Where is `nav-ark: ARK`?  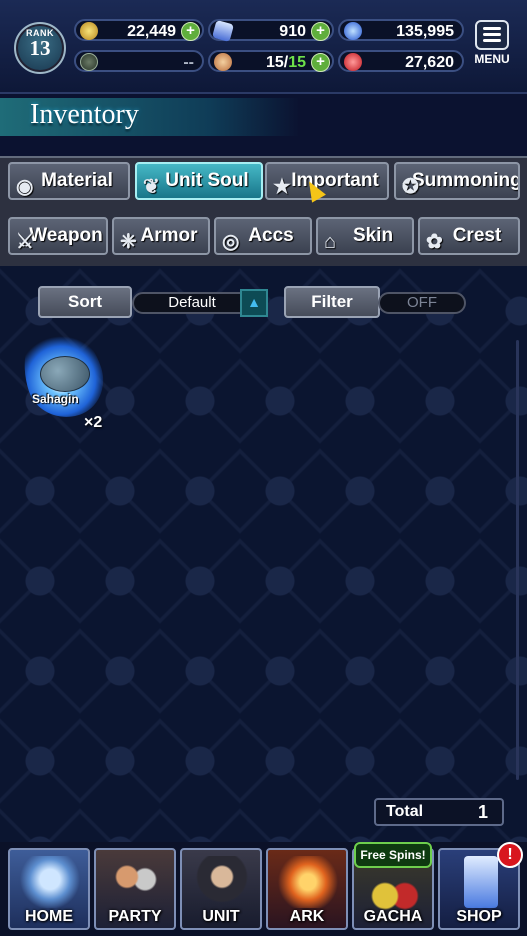
nav-ark: ARK is located at coordinates (307, 889).